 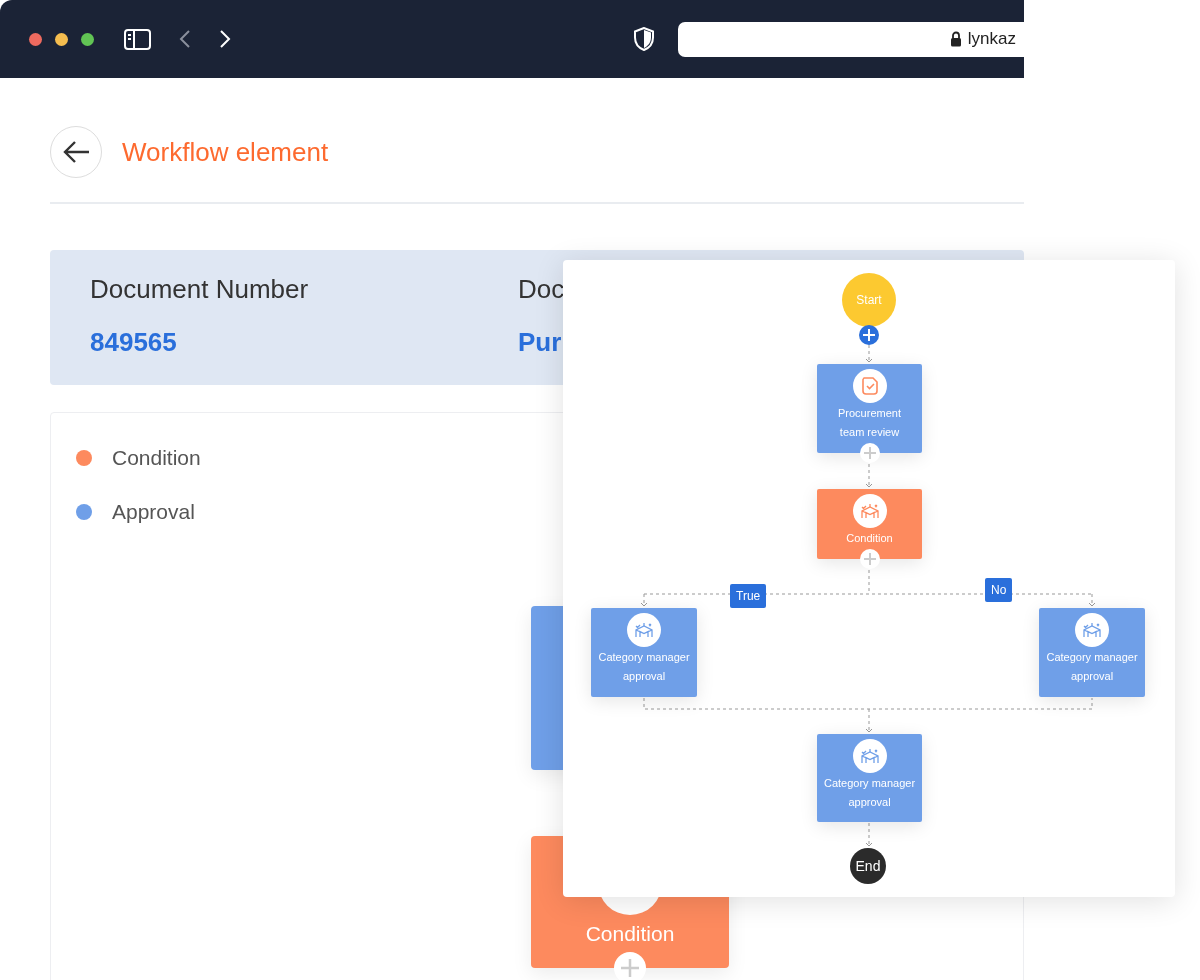 What do you see at coordinates (991, 39) in the screenshot?
I see `url-text: lynkaz` at bounding box center [991, 39].